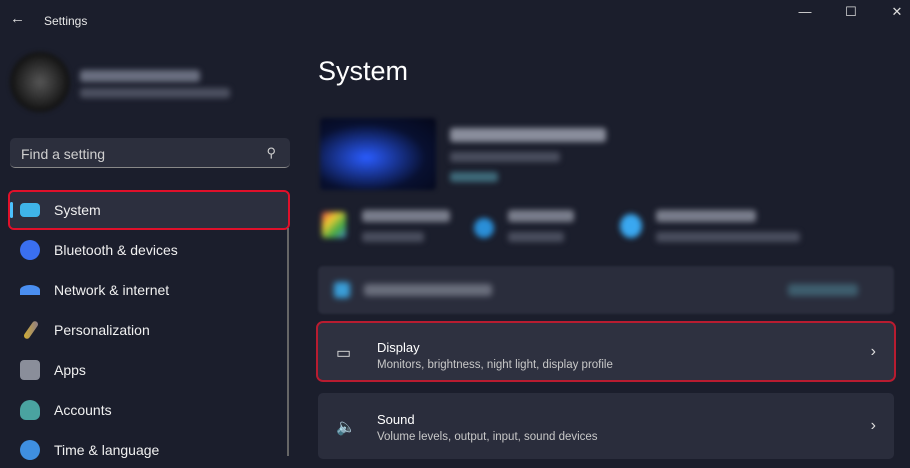 Image resolution: width=910 pixels, height=468 pixels. Describe the element at coordinates (378, 154) in the screenshot. I see `wallpaper-thumbnail` at that location.